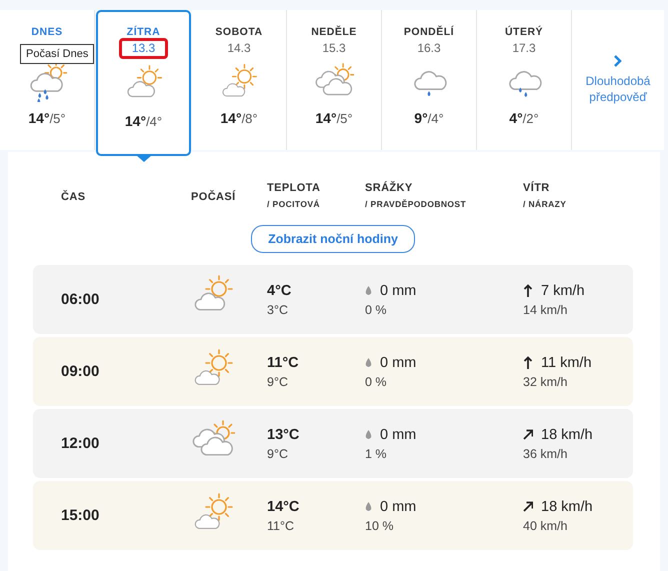  What do you see at coordinates (143, 48) in the screenshot?
I see `day-date: 13.3` at bounding box center [143, 48].